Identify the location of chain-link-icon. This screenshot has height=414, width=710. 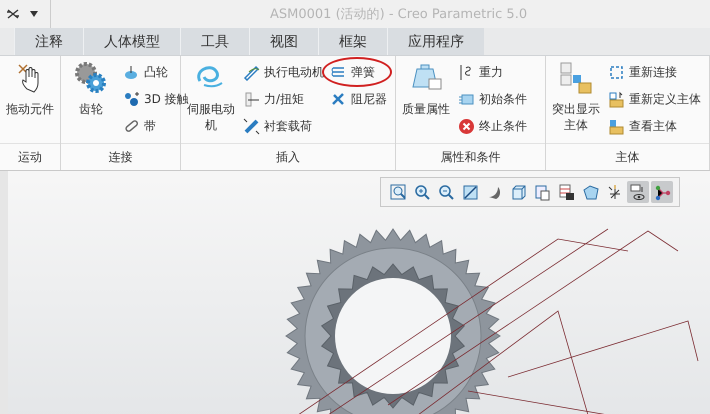
(131, 126).